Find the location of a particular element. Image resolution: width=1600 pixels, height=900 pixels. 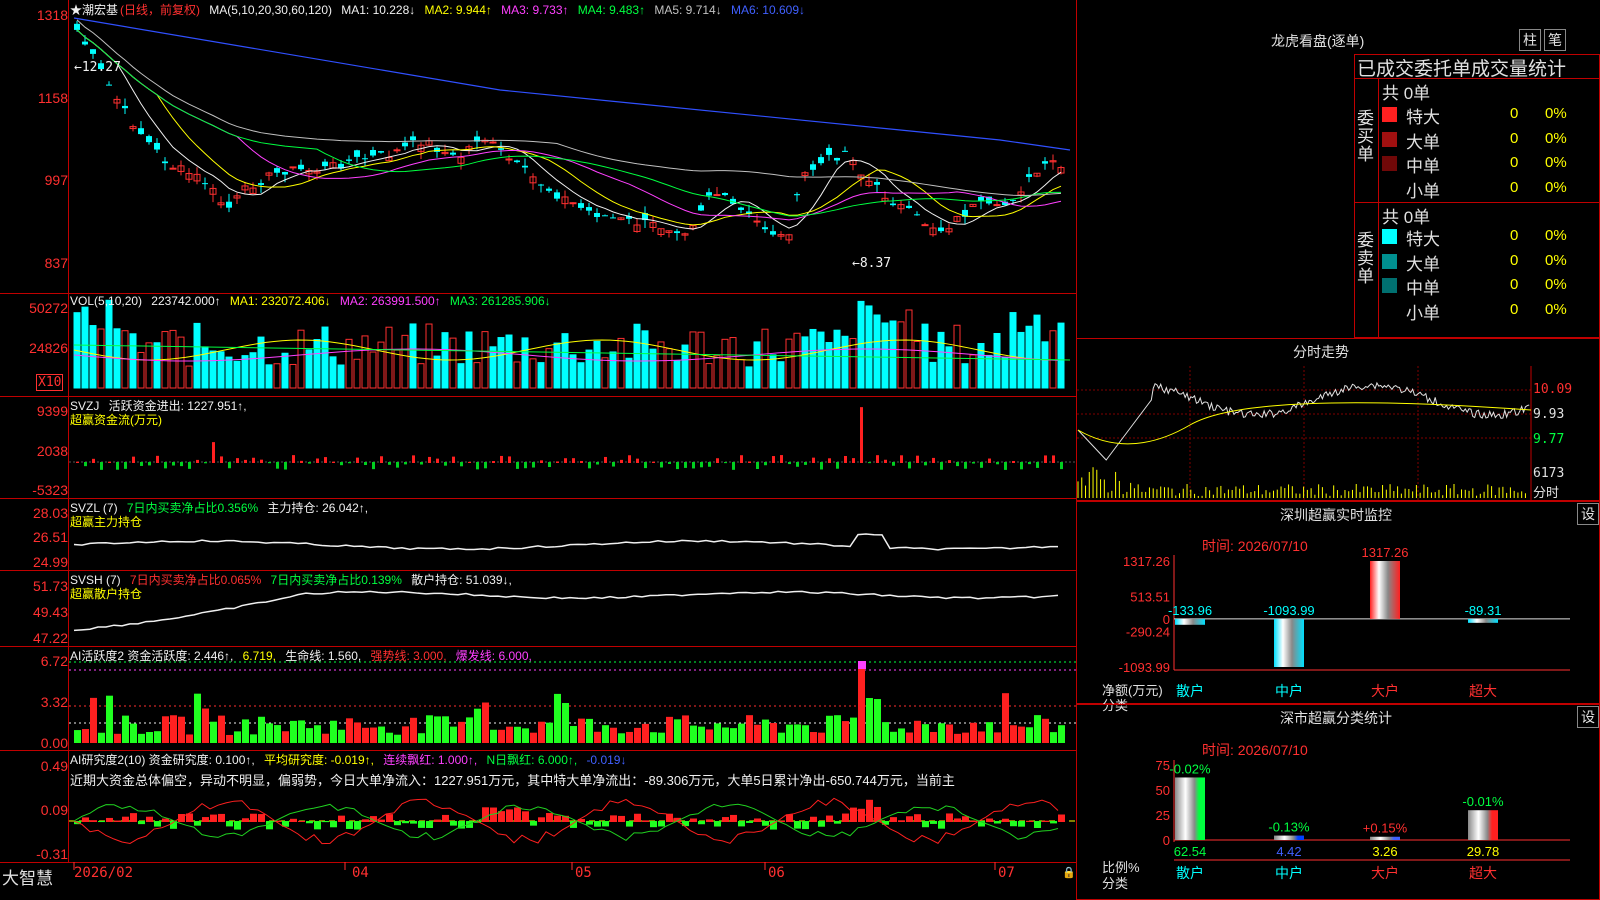

kline-ytick-1: 1158 is located at coordinates (52, 98).